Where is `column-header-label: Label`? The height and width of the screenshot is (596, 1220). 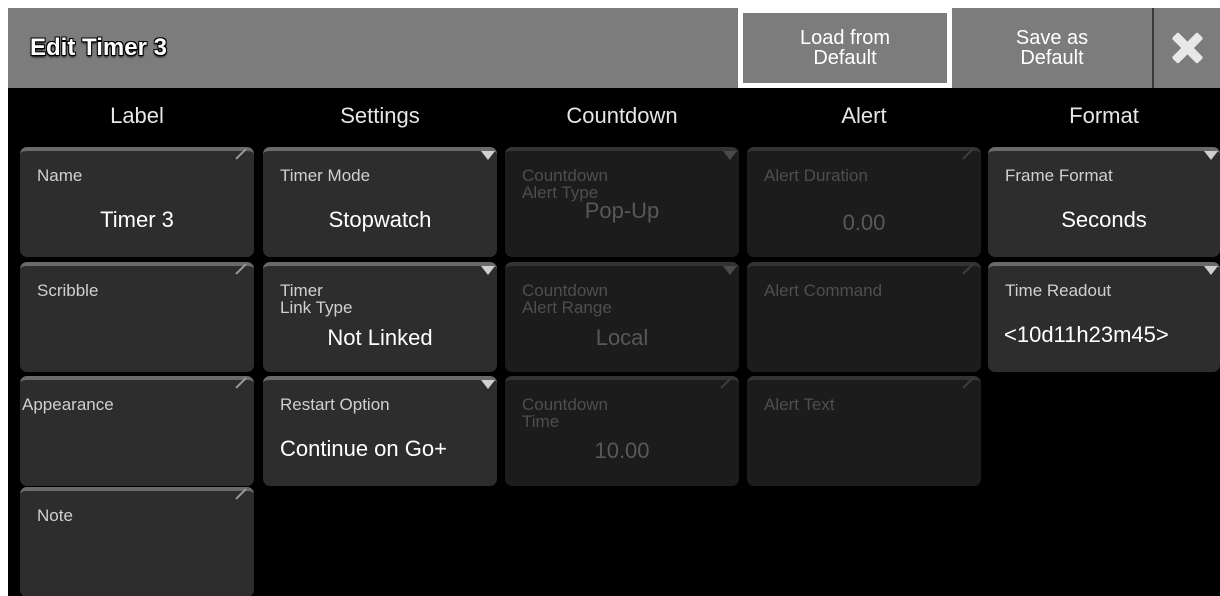 column-header-label: Label is located at coordinates (137, 115).